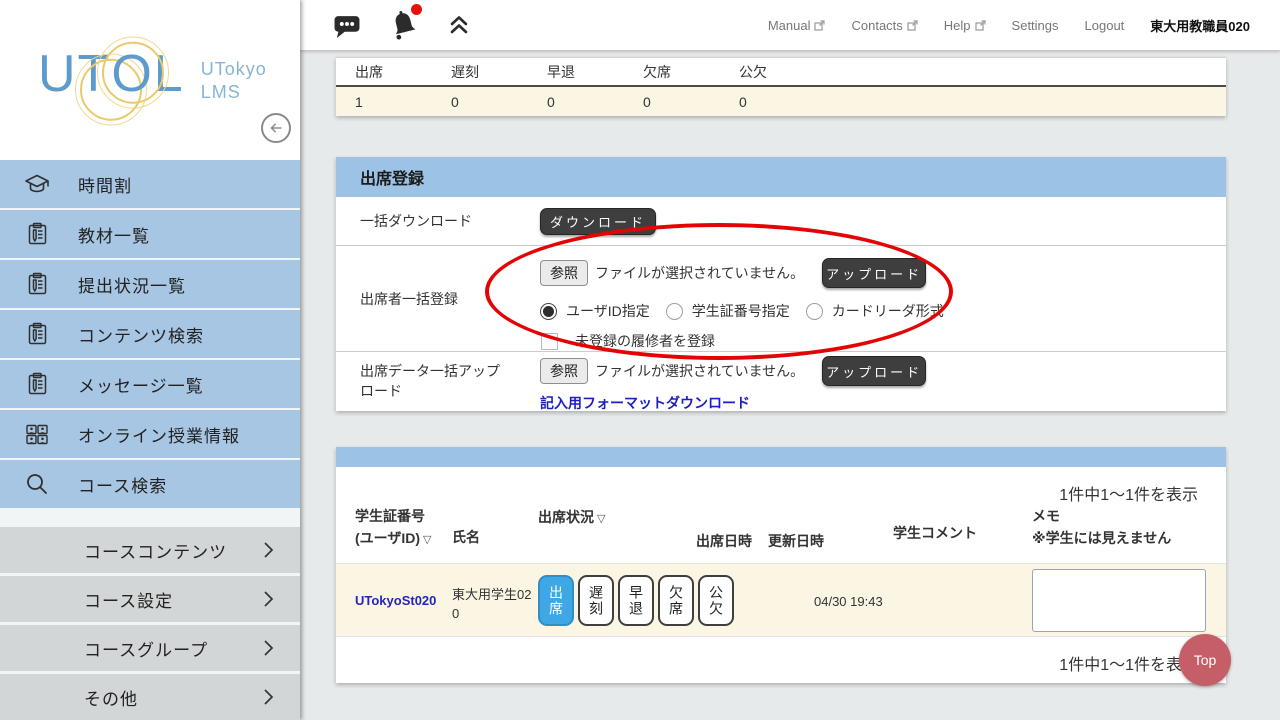 The height and width of the screenshot is (720, 1280). I want to click on summary-value-late: 0, so click(455, 101).